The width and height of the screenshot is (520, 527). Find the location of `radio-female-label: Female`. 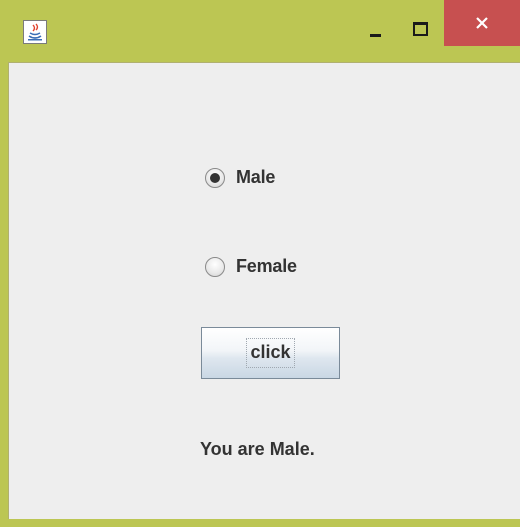

radio-female-label: Female is located at coordinates (266, 266).